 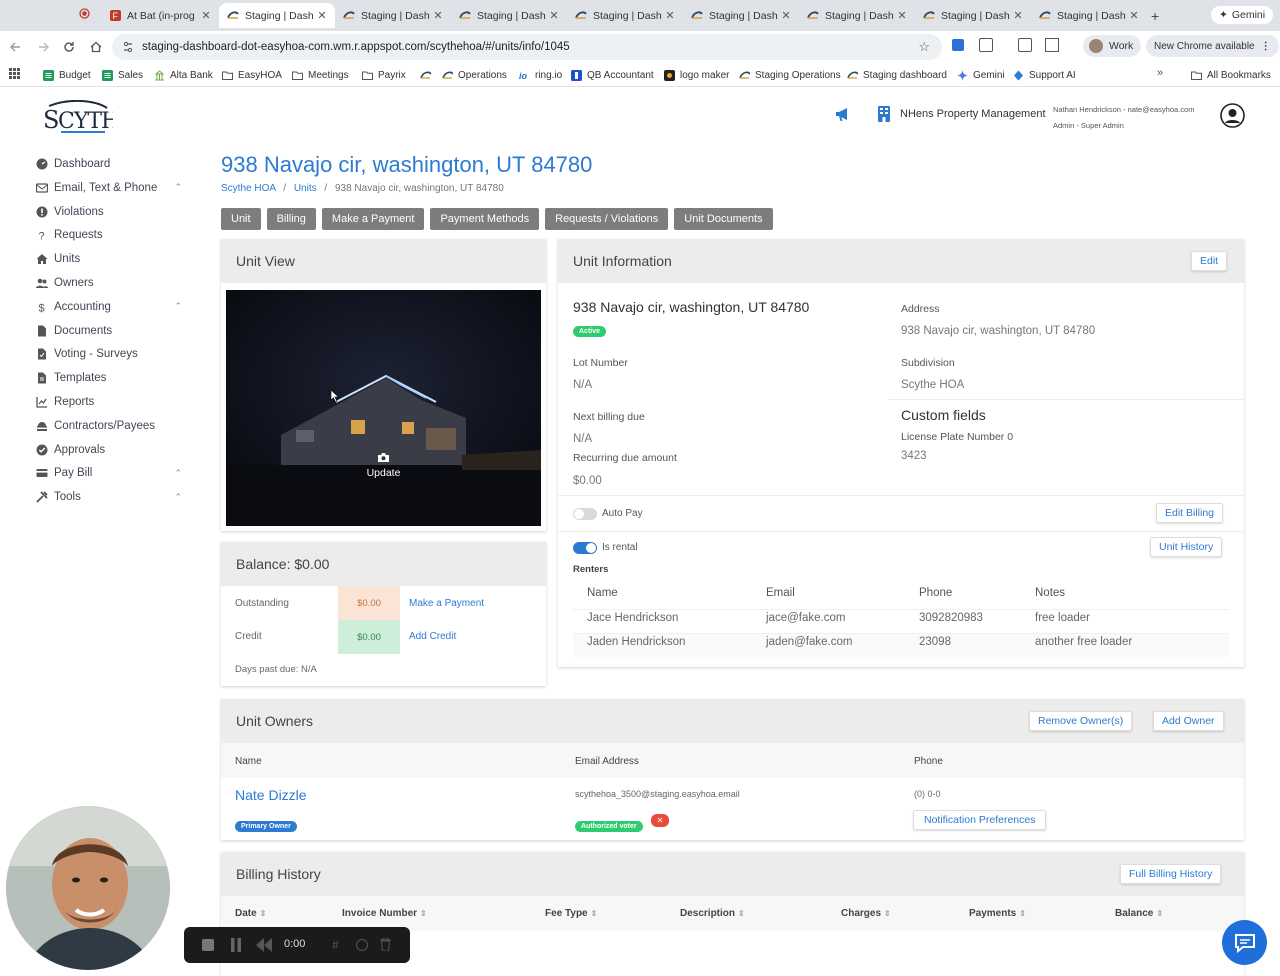 I want to click on full-billing-history-button: Full Billing History, so click(x=1171, y=874).